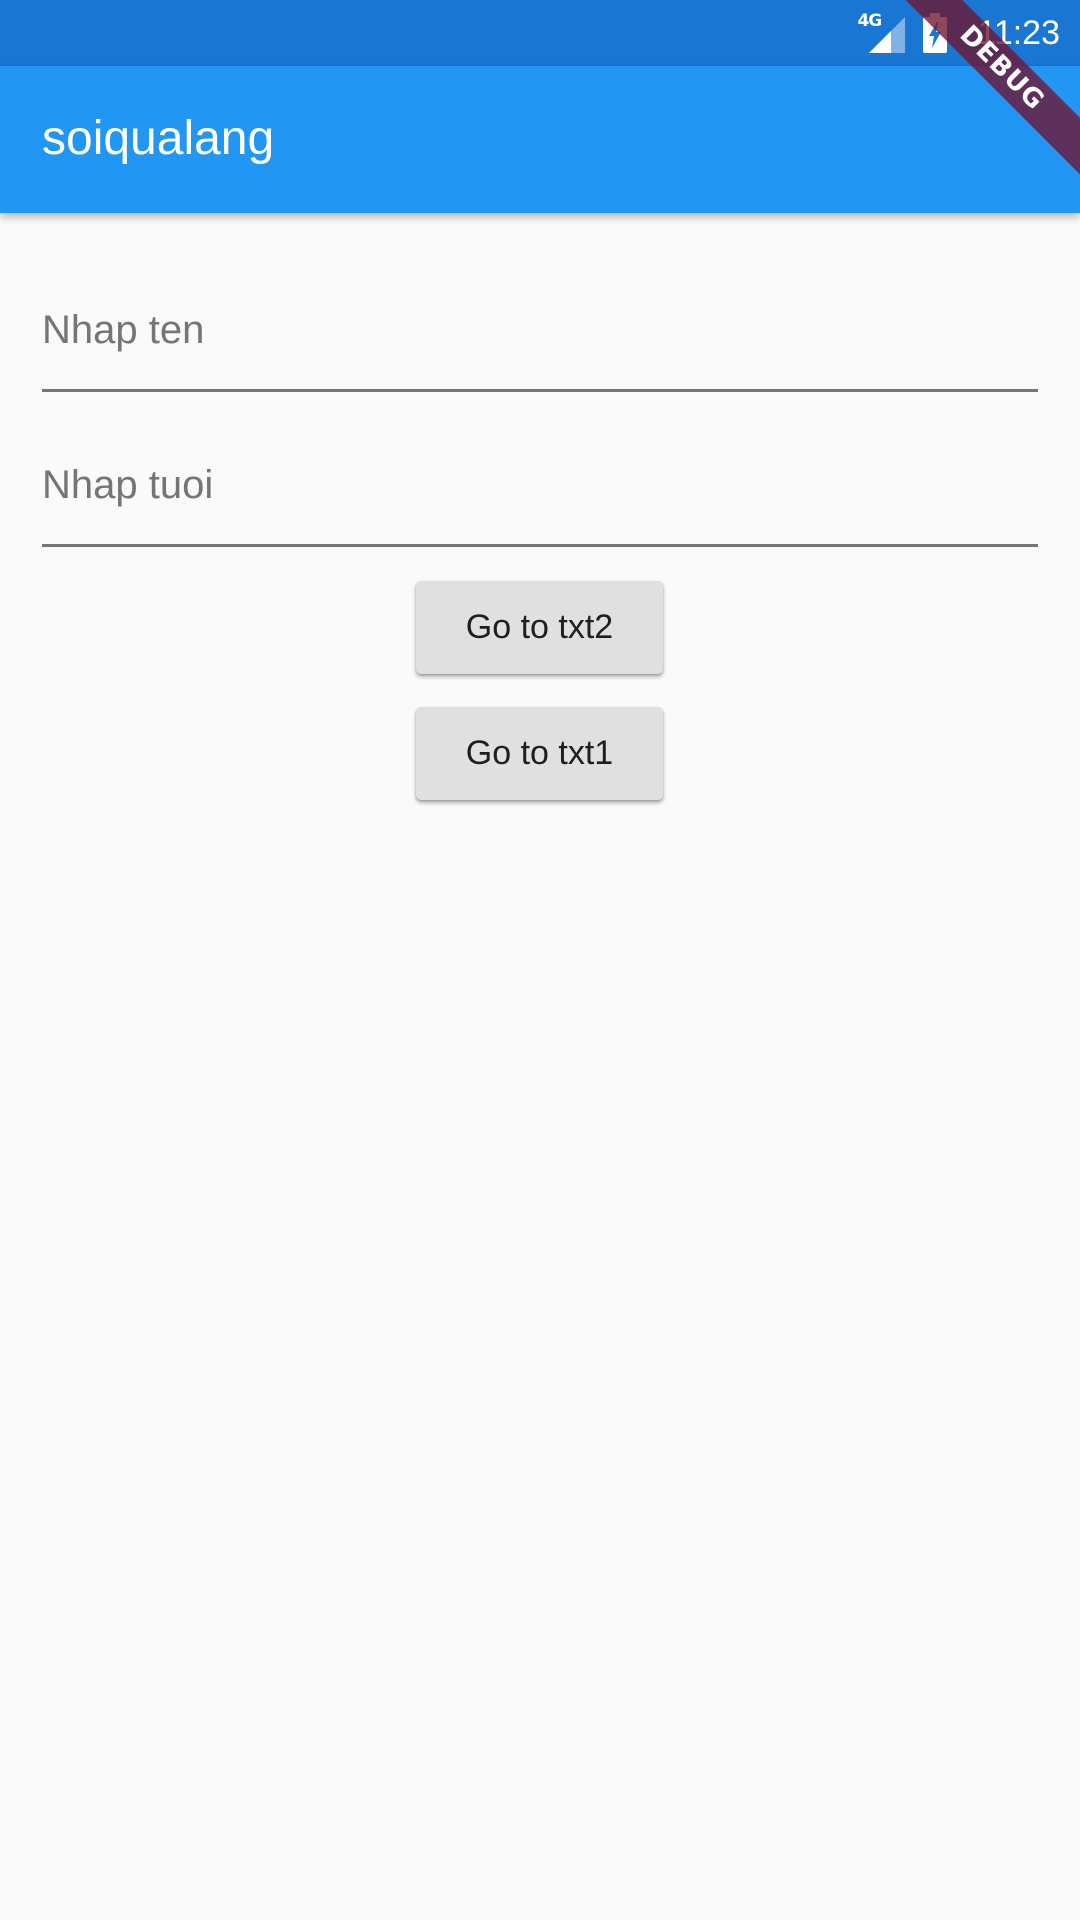 This screenshot has height=1920, width=1080. I want to click on battery-charging-icon, so click(935, 33).